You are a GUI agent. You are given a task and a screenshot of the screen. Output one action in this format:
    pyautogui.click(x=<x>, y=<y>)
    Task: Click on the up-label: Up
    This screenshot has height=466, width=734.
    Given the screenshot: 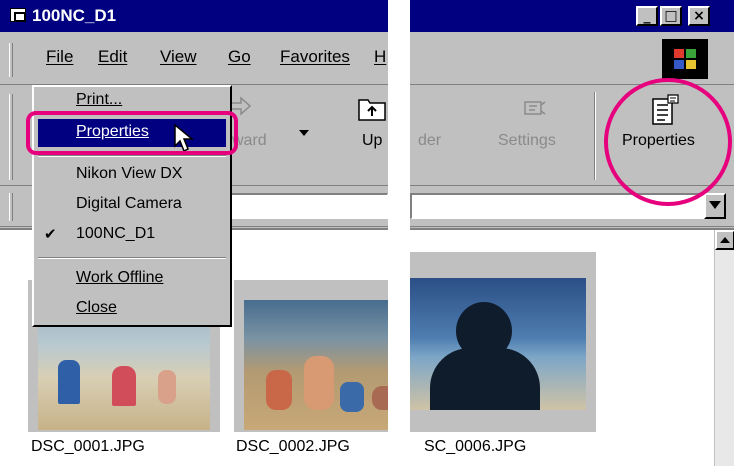 What is the action you would take?
    pyautogui.click(x=372, y=140)
    